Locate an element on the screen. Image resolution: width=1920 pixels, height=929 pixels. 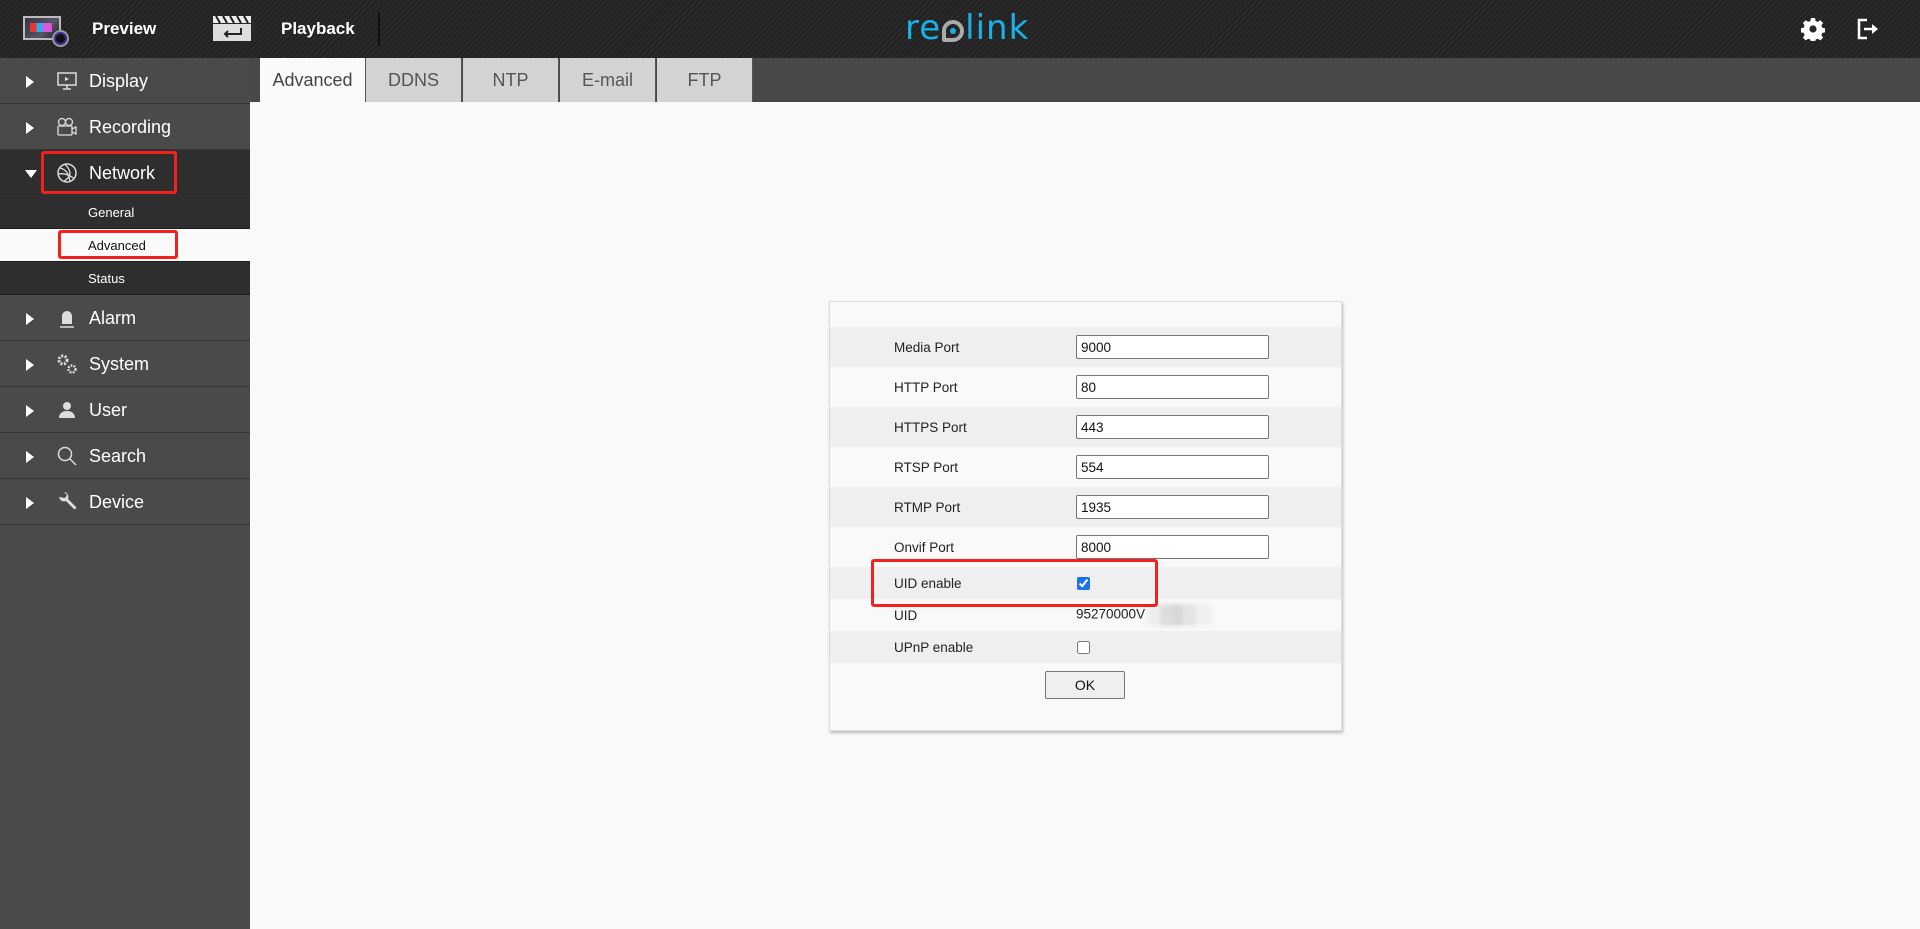
wrench-icon is located at coordinates (68, 501).